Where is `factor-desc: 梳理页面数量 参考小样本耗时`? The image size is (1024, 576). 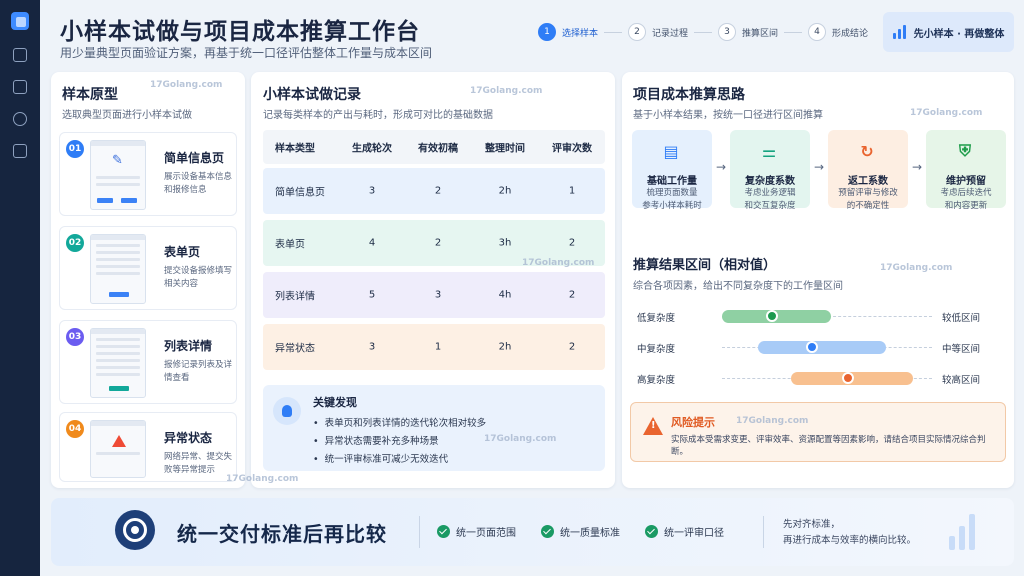 factor-desc: 梳理页面数量 参考小样本耗时 is located at coordinates (672, 199).